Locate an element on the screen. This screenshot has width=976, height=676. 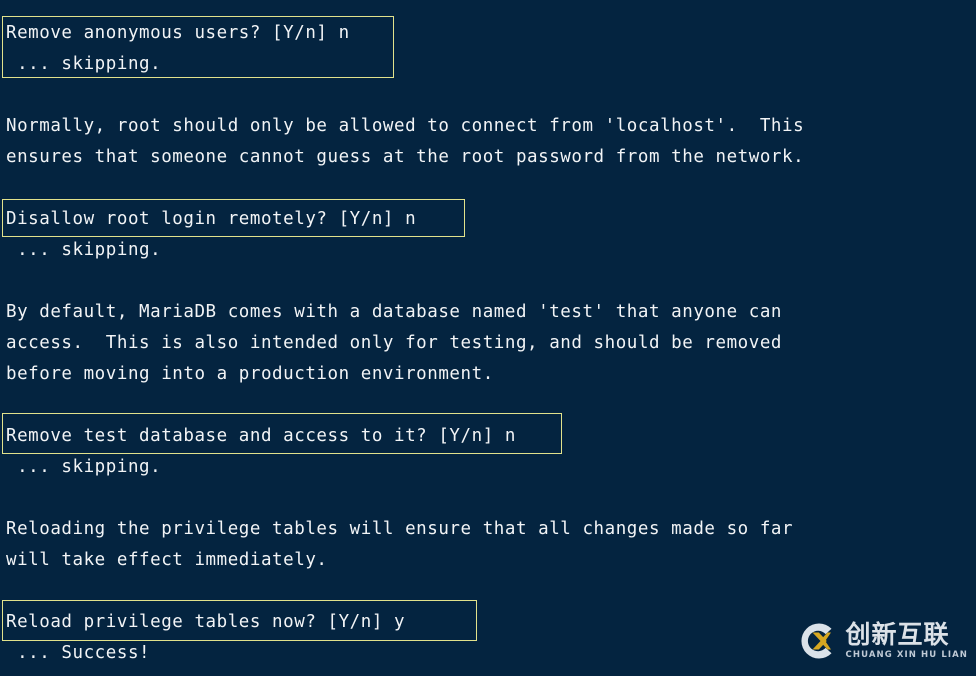
watermark: 创新互联 CHUANG XIN HU LIAN is located at coordinates (881, 641).